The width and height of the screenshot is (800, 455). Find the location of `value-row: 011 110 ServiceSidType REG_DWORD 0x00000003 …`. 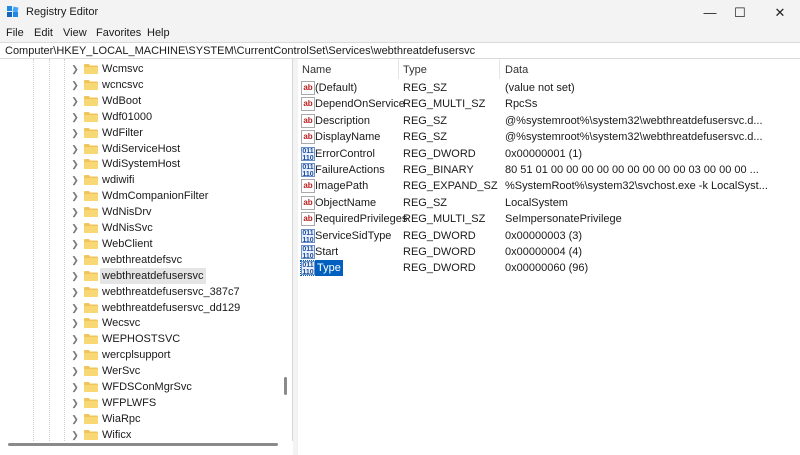

value-row: 011 110 ServiceSidType REG_DWORD 0x00000003 … is located at coordinates (549, 236).